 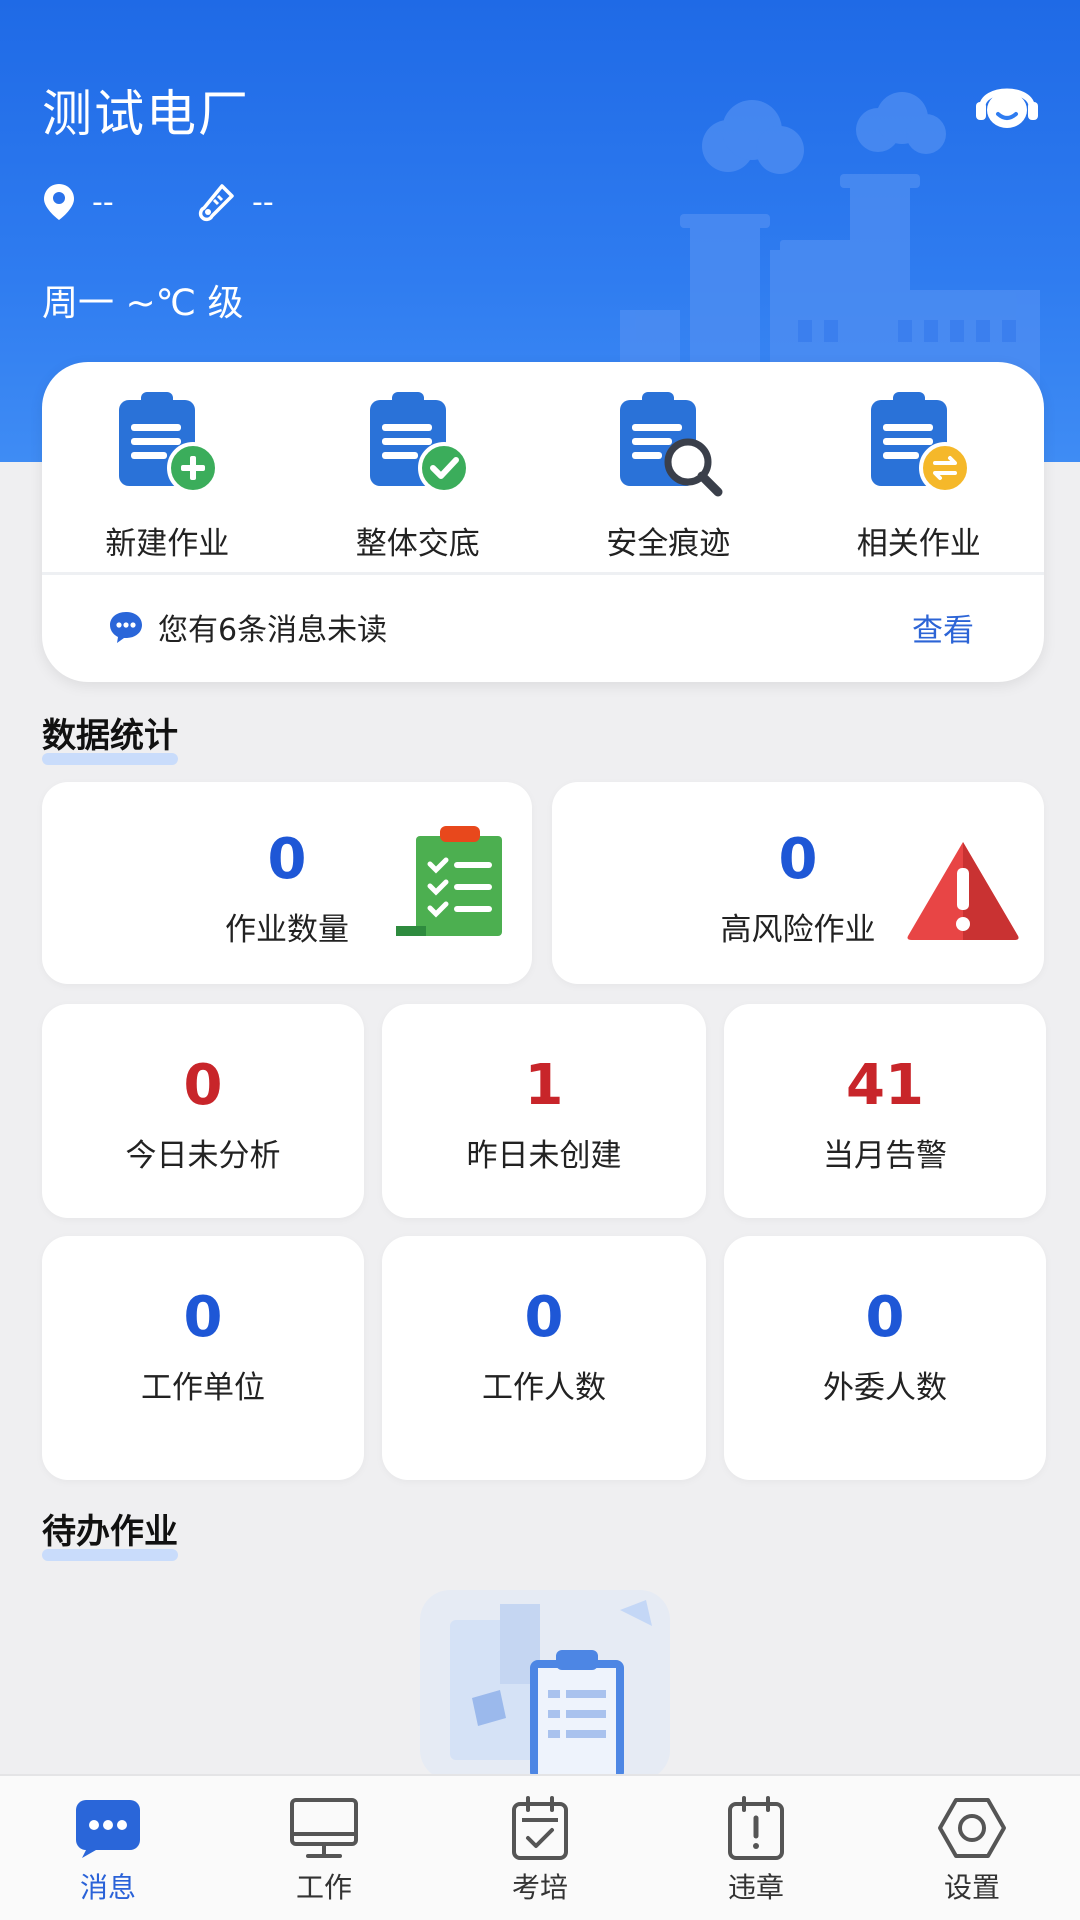 I want to click on clipboard-add-icon, so click(x=169, y=443).